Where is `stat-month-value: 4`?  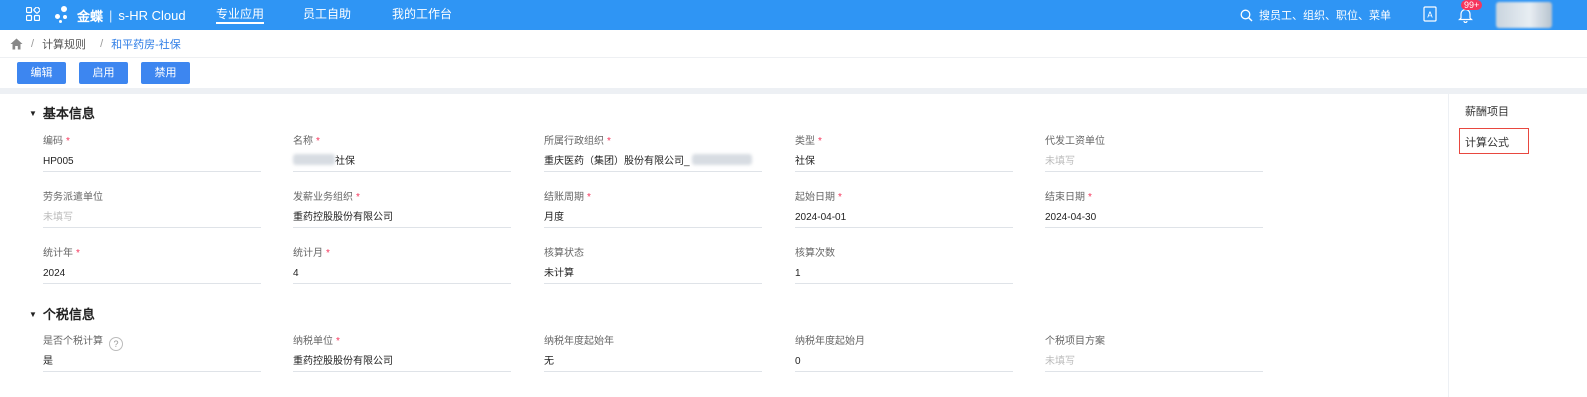
stat-month-value: 4 is located at coordinates (402, 274).